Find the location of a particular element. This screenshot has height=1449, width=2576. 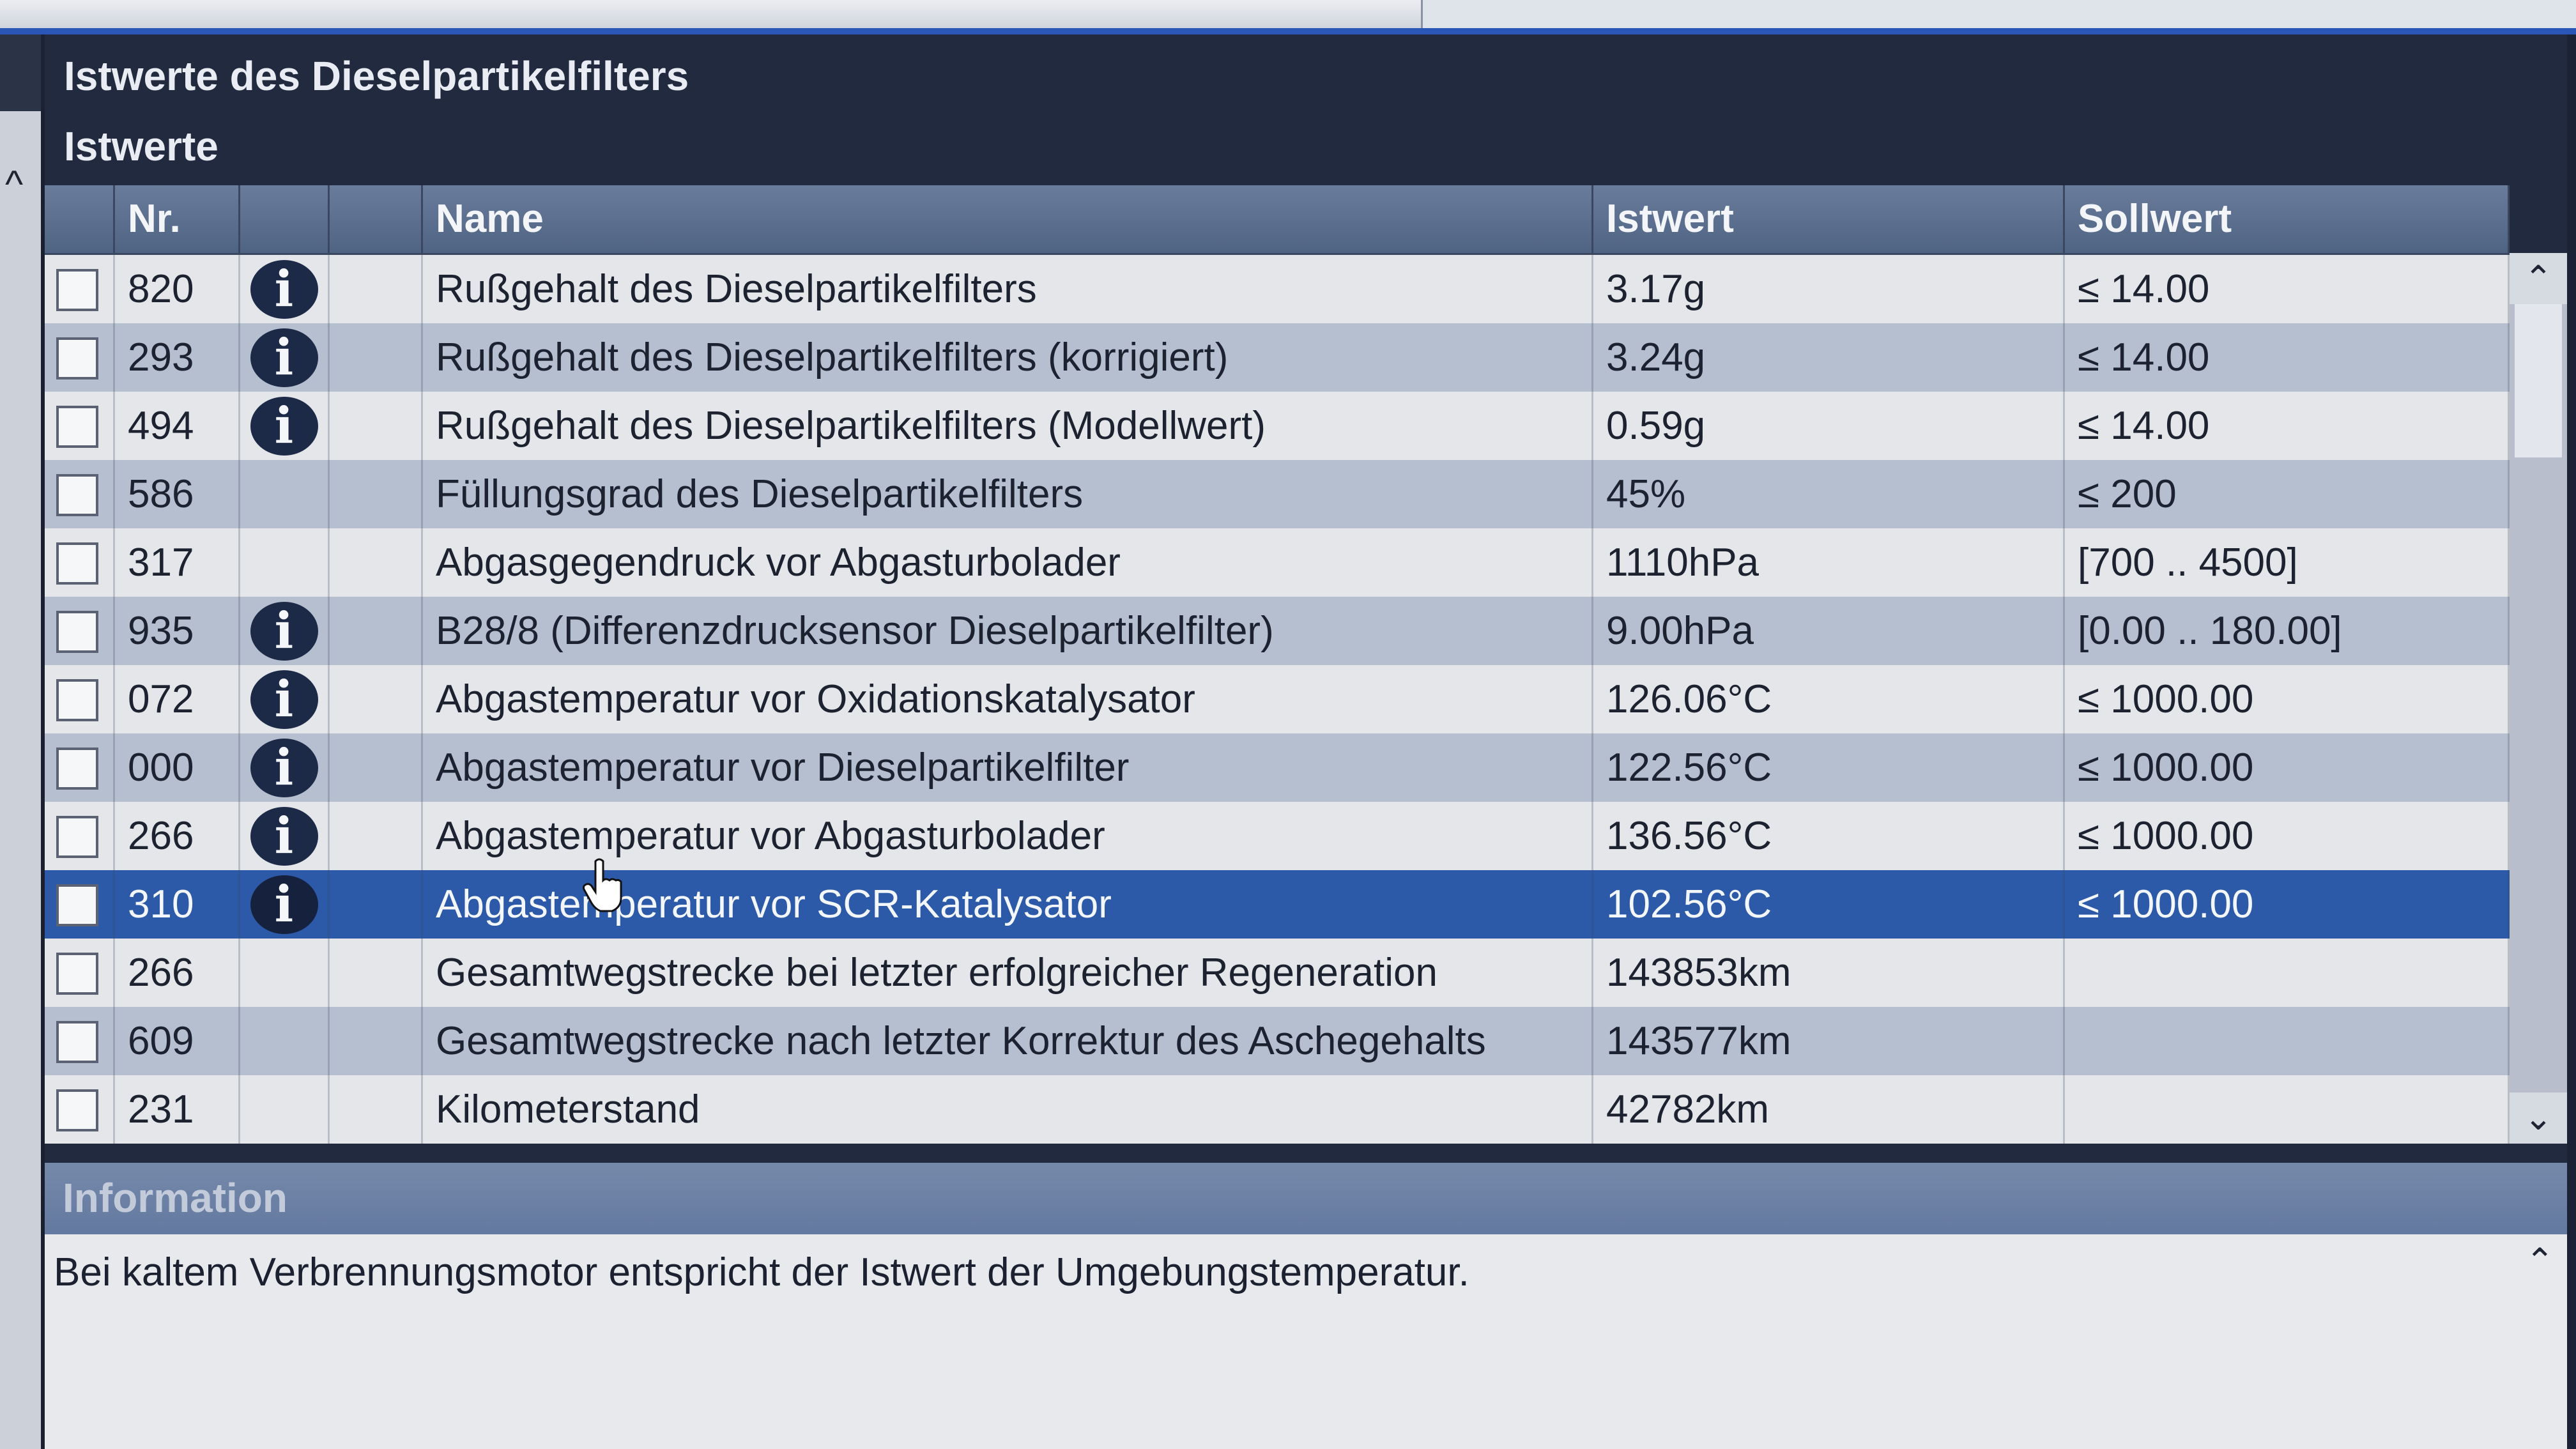

row-sollwert is located at coordinates (2287, 1109).